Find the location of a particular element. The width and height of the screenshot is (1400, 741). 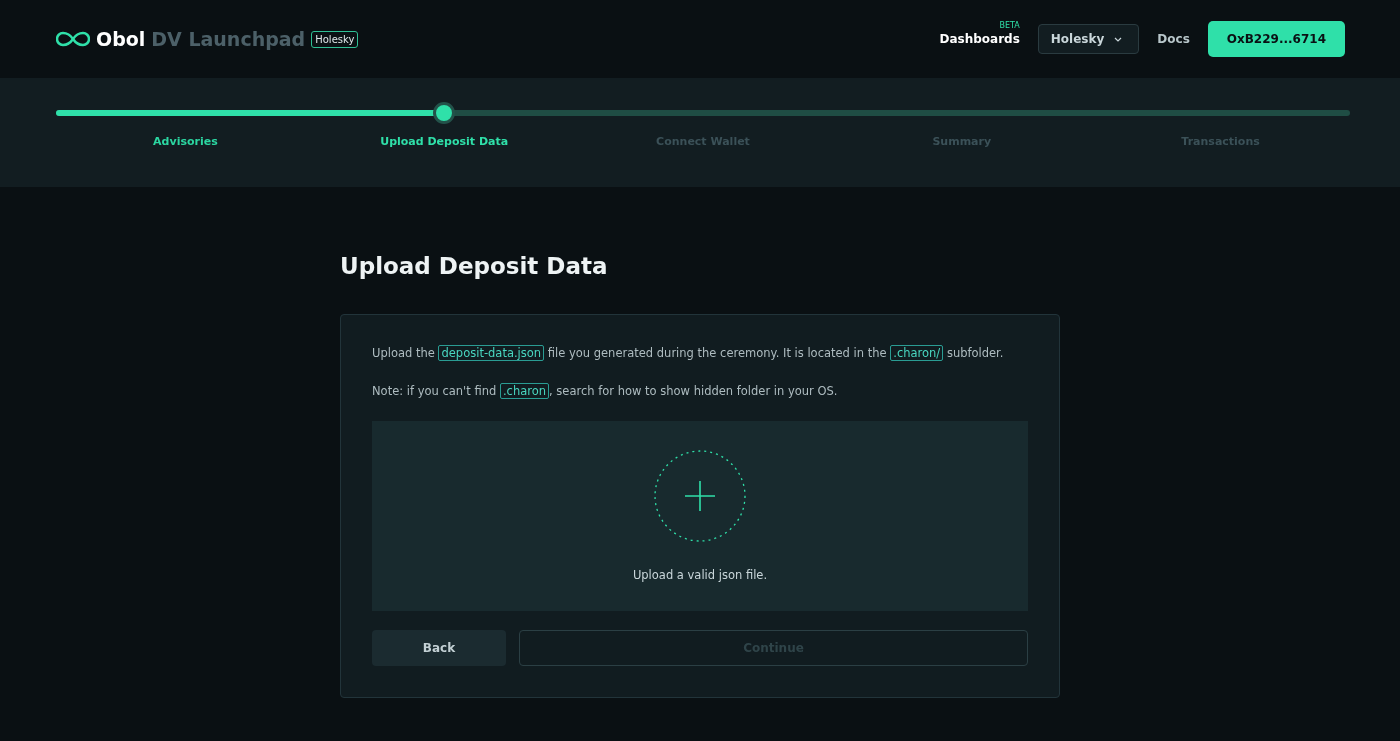

chevron-down-icon is located at coordinates (1118, 39).